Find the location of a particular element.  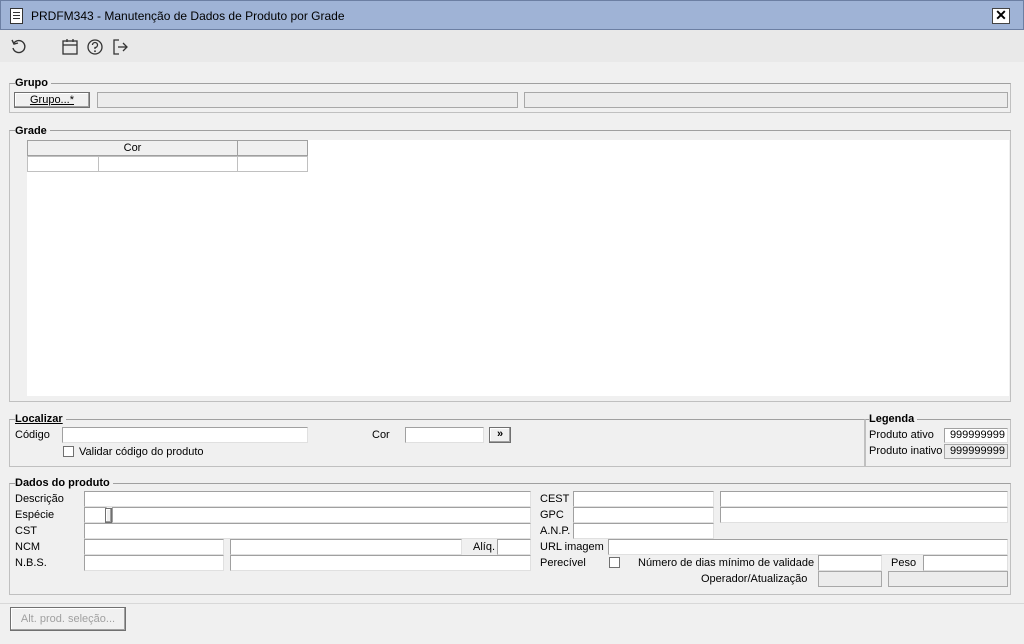

find-next-button: » is located at coordinates (500, 435).